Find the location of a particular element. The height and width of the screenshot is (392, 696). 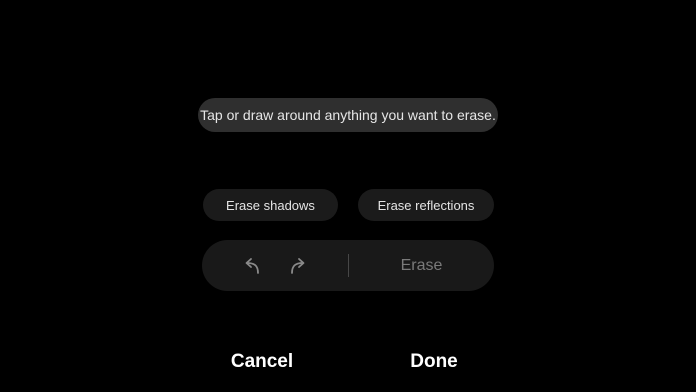

erase-reflections-label: Erase reflections is located at coordinates (426, 205).